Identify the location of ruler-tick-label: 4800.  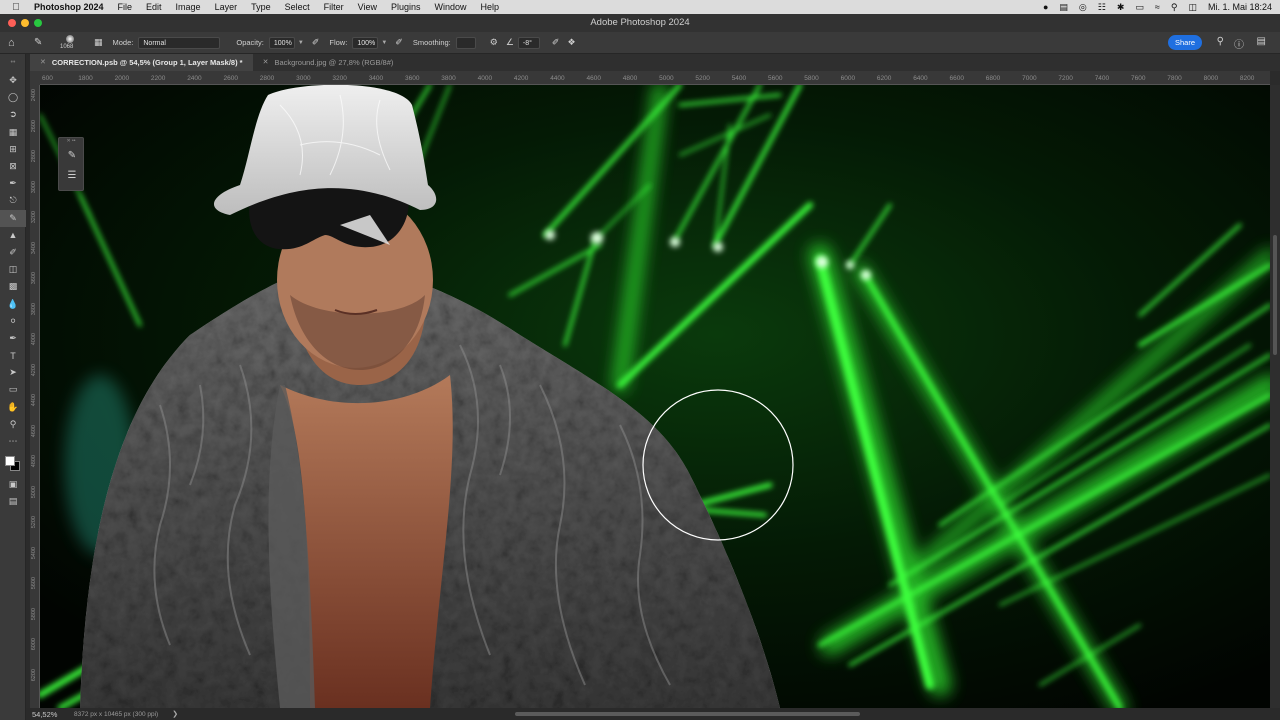
(34, 461).